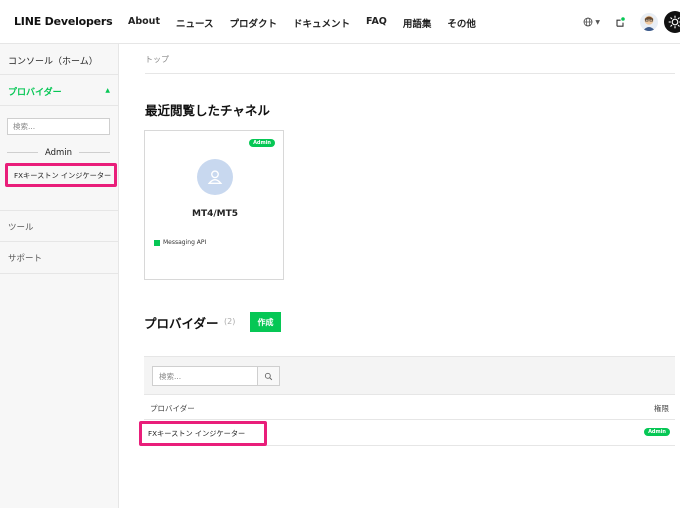  I want to click on theme-toggle-button, so click(672, 22).